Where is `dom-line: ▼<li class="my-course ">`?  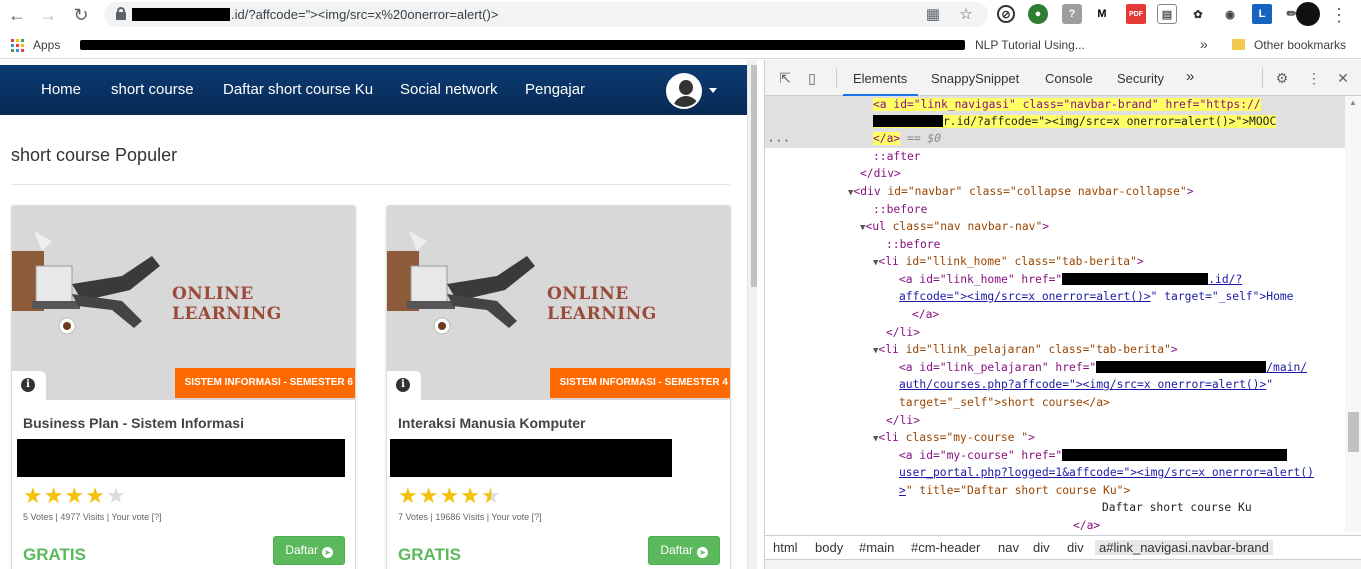
dom-line: ▼<li class="my-course "> is located at coordinates (954, 437).